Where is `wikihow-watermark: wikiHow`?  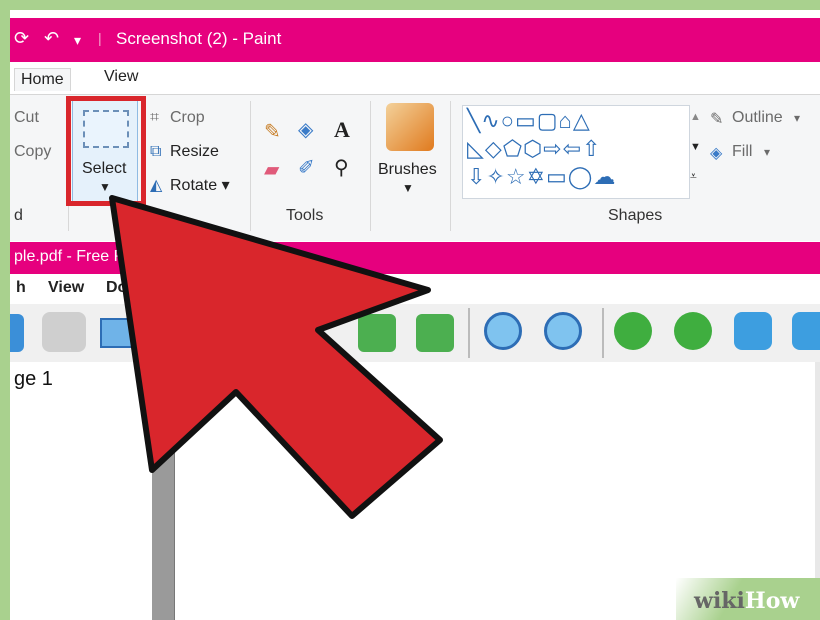 wikihow-watermark: wikiHow is located at coordinates (746, 601).